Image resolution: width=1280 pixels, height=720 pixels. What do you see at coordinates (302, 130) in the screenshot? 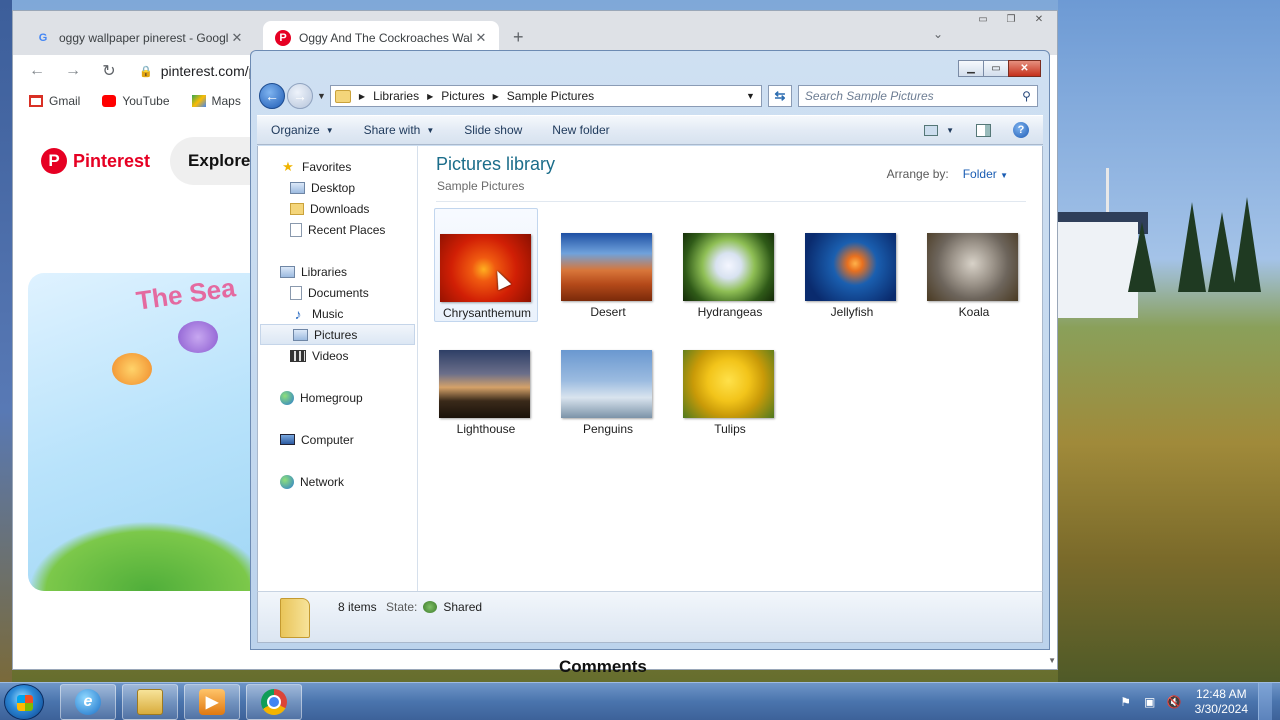
I see `organize-button: Organize ▼` at bounding box center [302, 130].